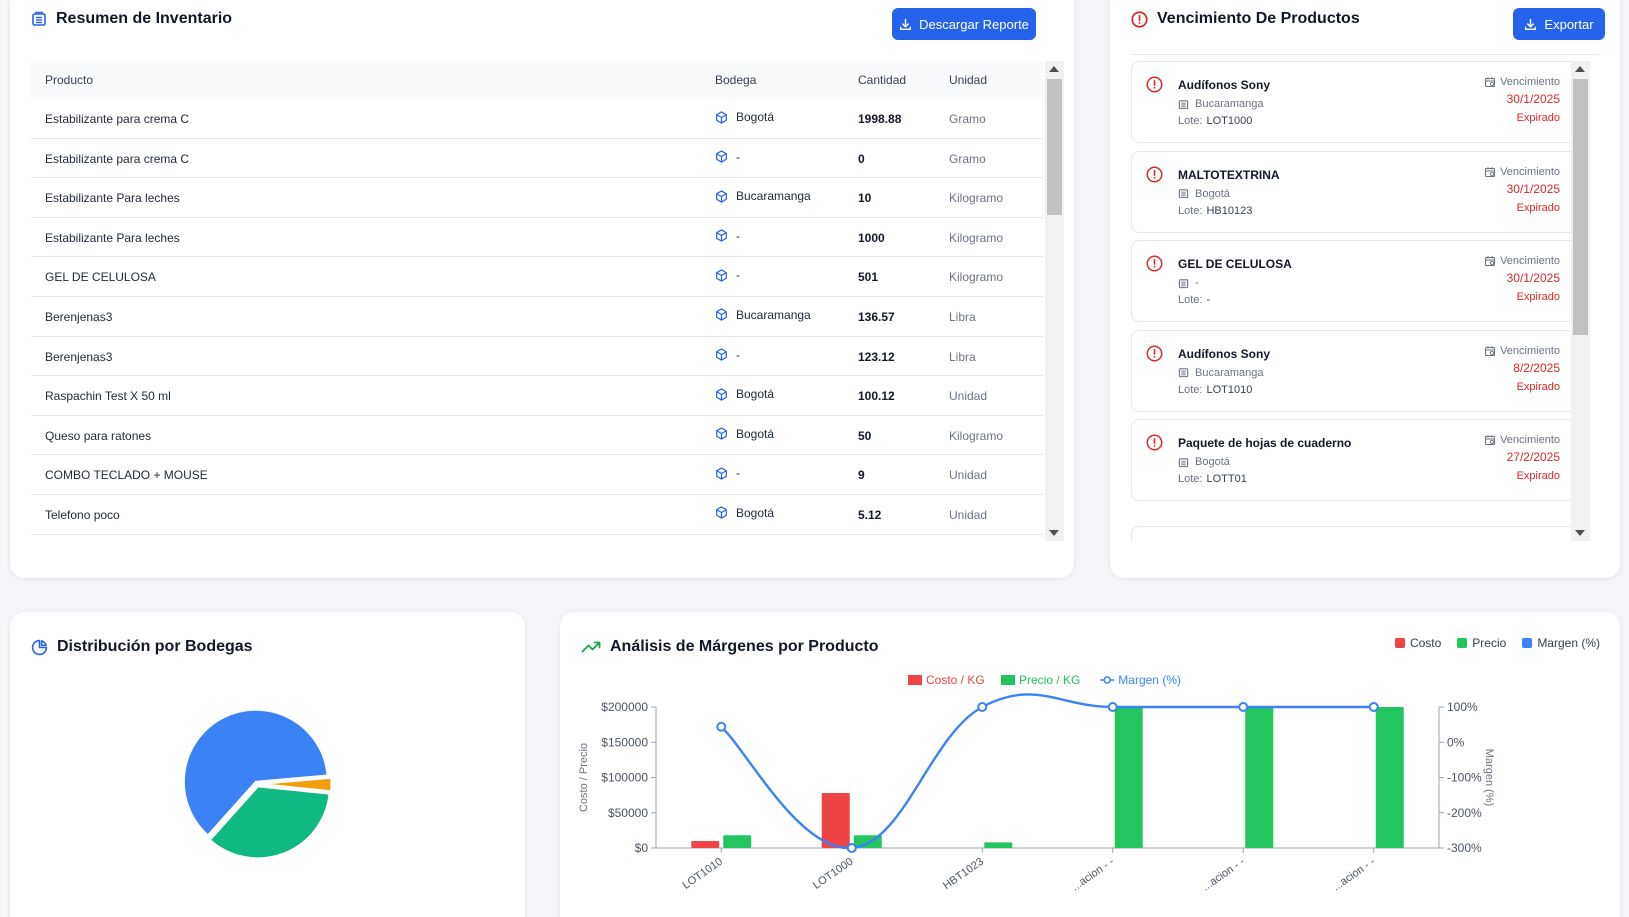 This screenshot has width=1629, height=917. What do you see at coordinates (537, 436) in the screenshot?
I see `table-row: Queso para ratones Bogotá 50 Kilogramo` at bounding box center [537, 436].